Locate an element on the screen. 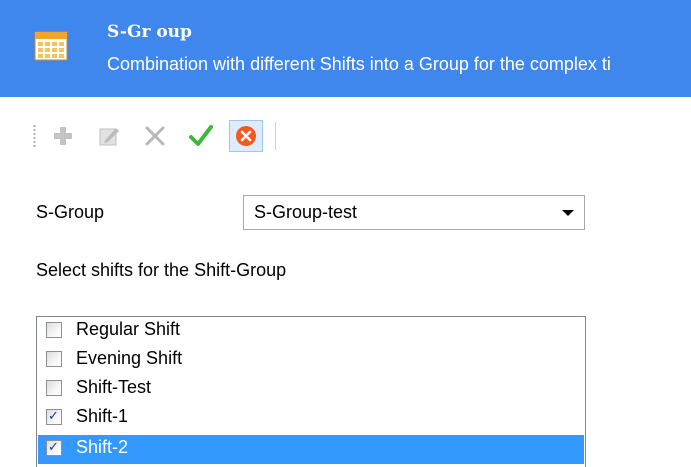 The width and height of the screenshot is (691, 467). select-shifts-label: Select shifts for the Shift-Group is located at coordinates (161, 270).